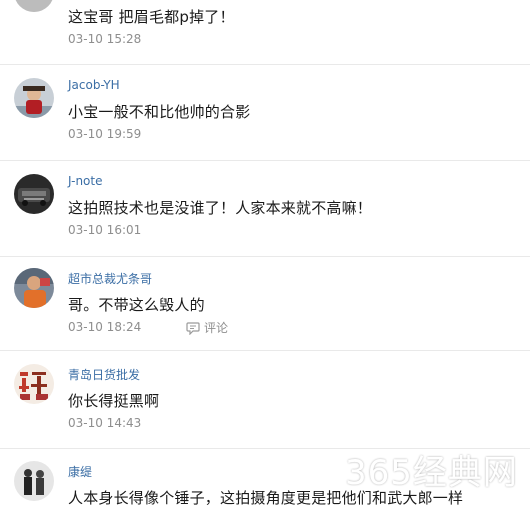 The image size is (530, 509). Describe the element at coordinates (110, 278) in the screenshot. I see `username: 超市总裁尤条哥` at that location.